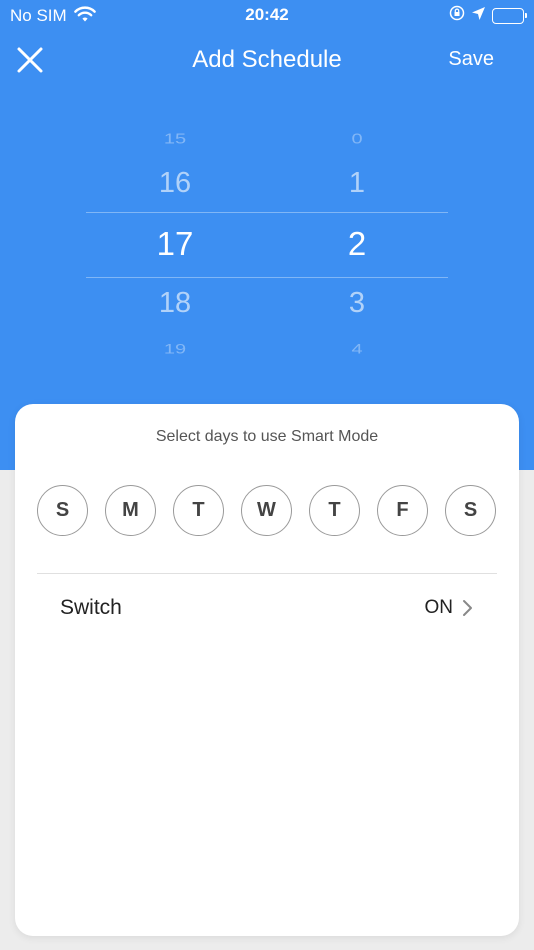  I want to click on hour-wheel: 15 16 17 18 19, so click(175, 240).